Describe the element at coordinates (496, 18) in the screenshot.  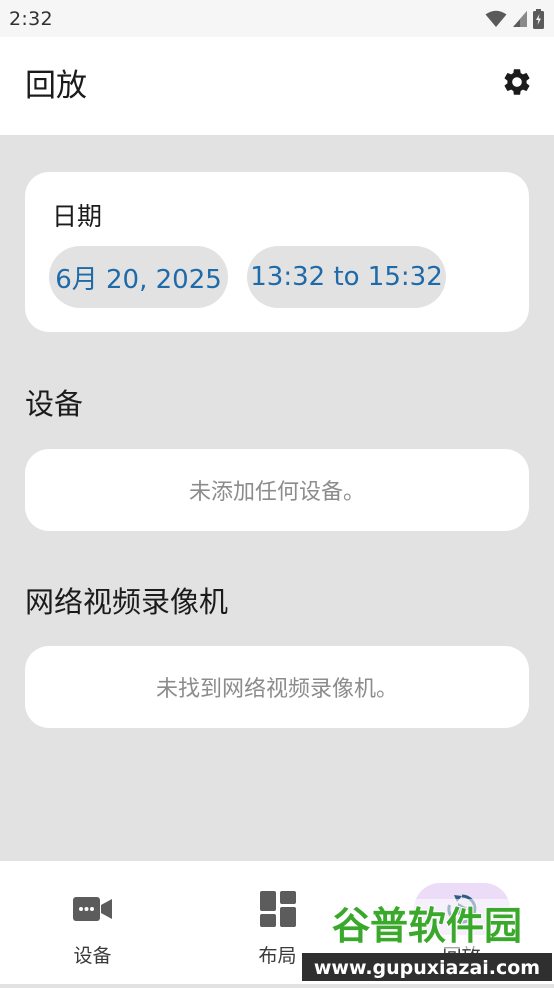
I see `wifi-icon` at that location.